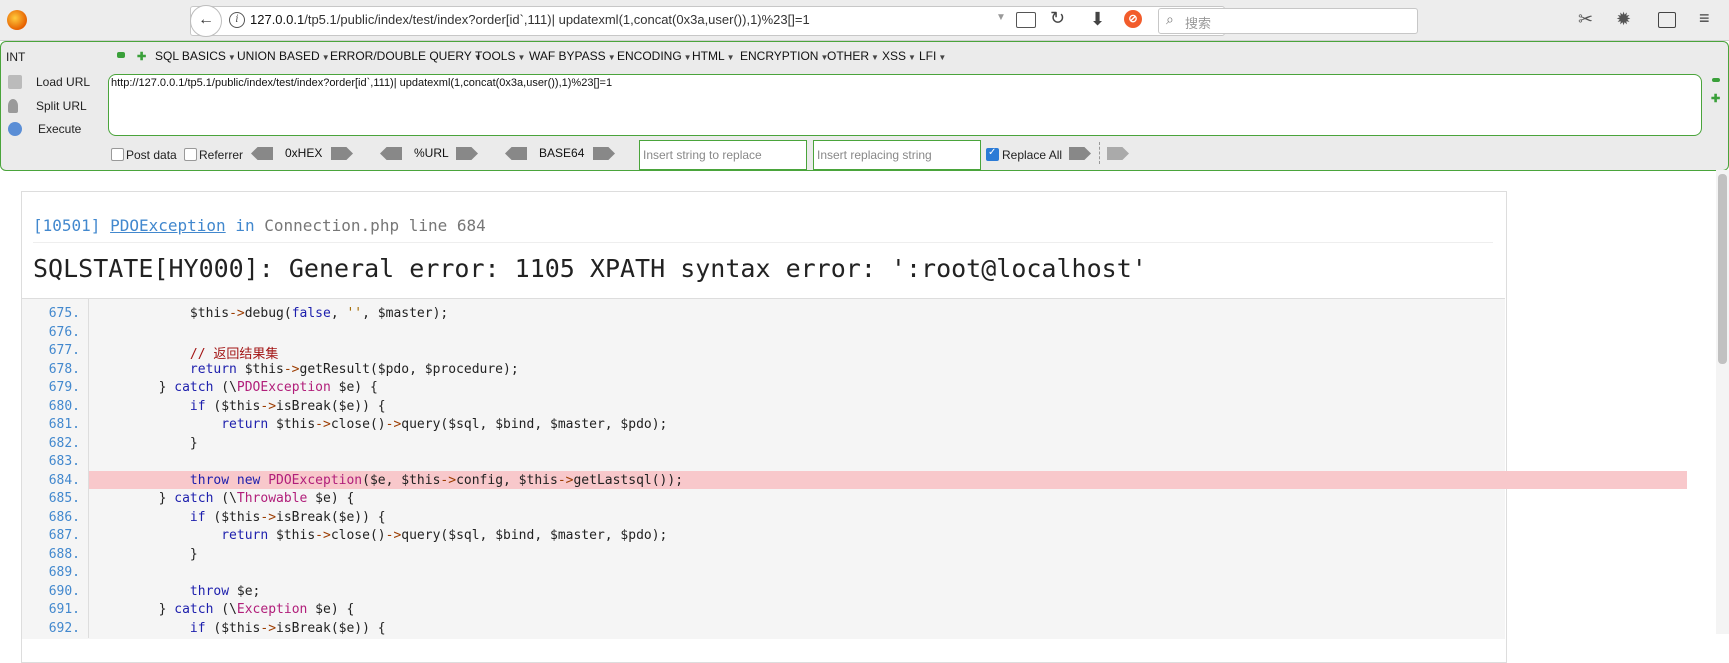 Image resolution: width=1729 pixels, height=663 pixels. What do you see at coordinates (168, 225) in the screenshot?
I see `exception-class-link: PDOException` at bounding box center [168, 225].